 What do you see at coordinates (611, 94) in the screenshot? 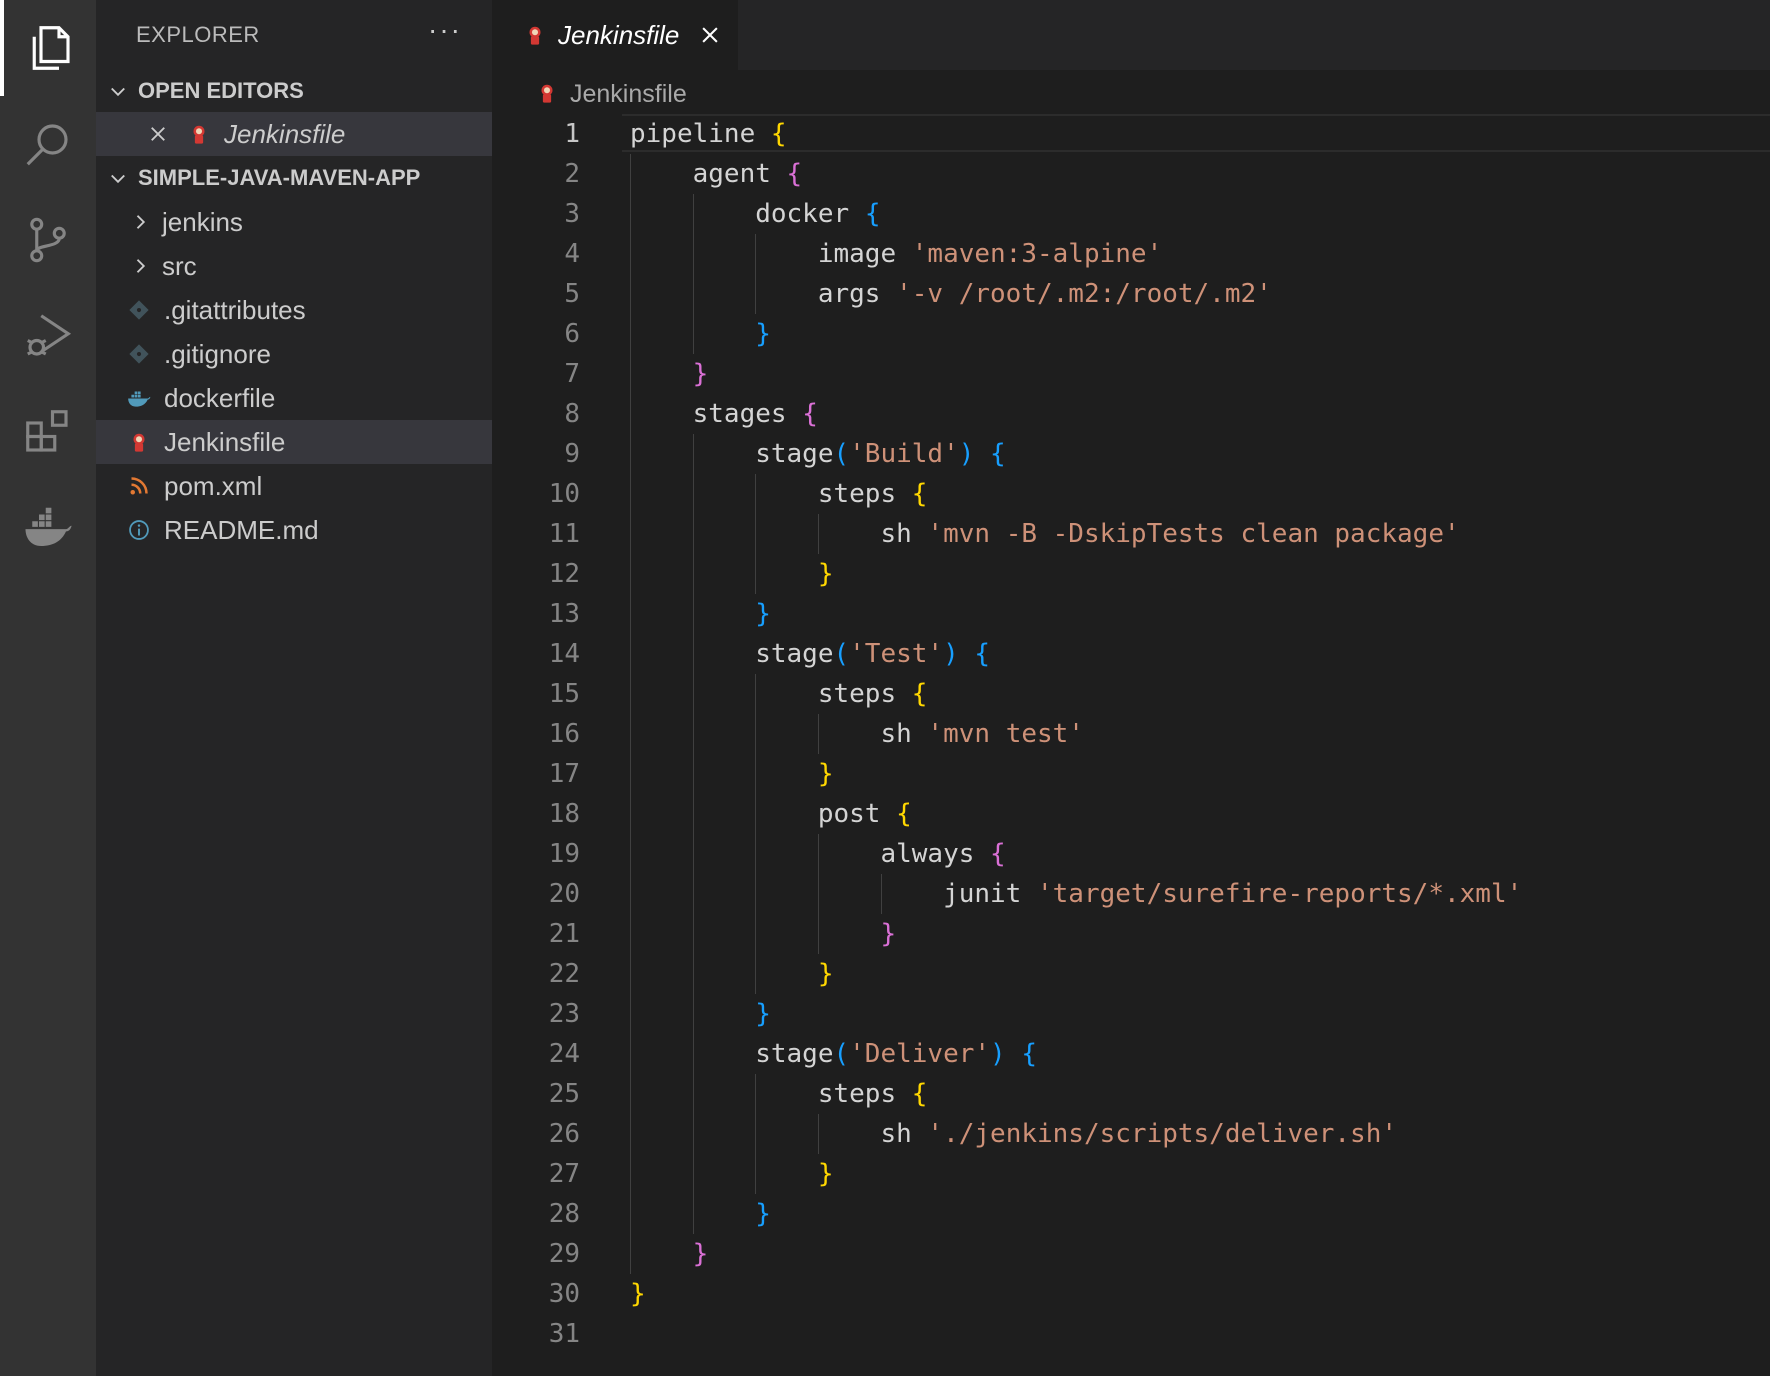
I see `breadcrumb: Jenkinsfile` at bounding box center [611, 94].